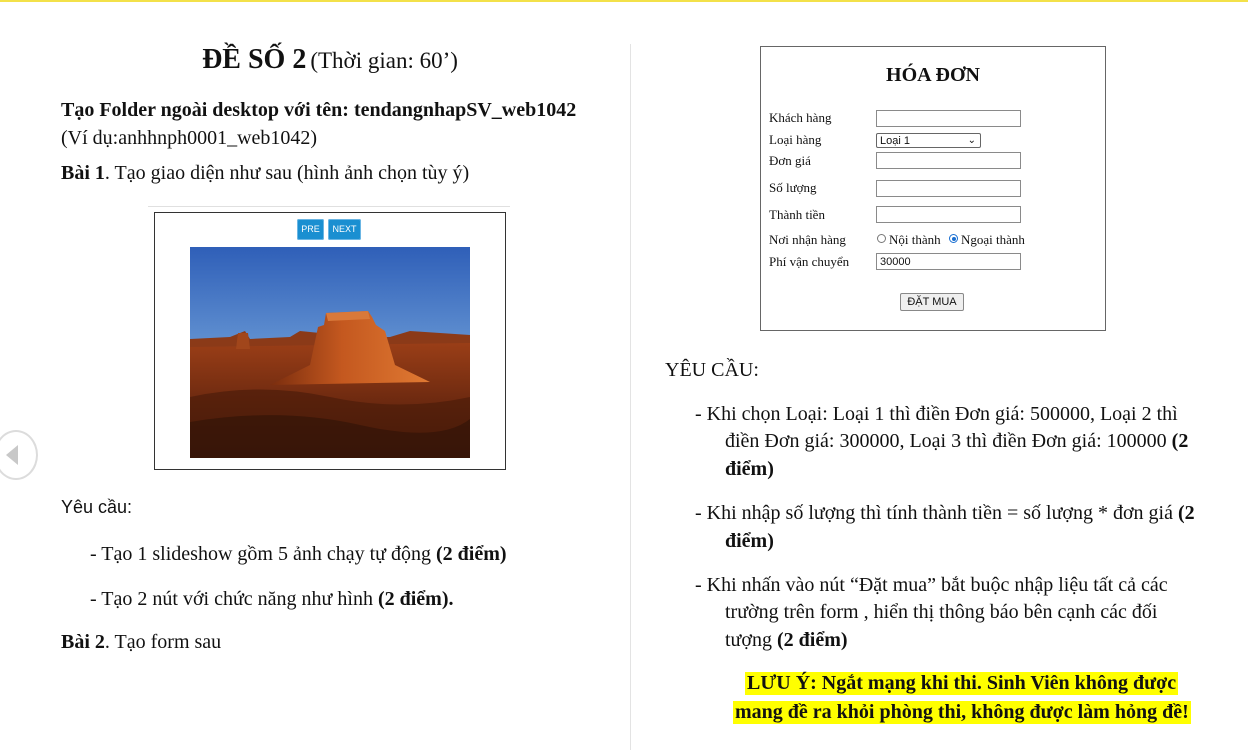  Describe the element at coordinates (189, 138) in the screenshot. I see `folder-example: (Ví dụ:anhhnph0001_web1042)` at that location.